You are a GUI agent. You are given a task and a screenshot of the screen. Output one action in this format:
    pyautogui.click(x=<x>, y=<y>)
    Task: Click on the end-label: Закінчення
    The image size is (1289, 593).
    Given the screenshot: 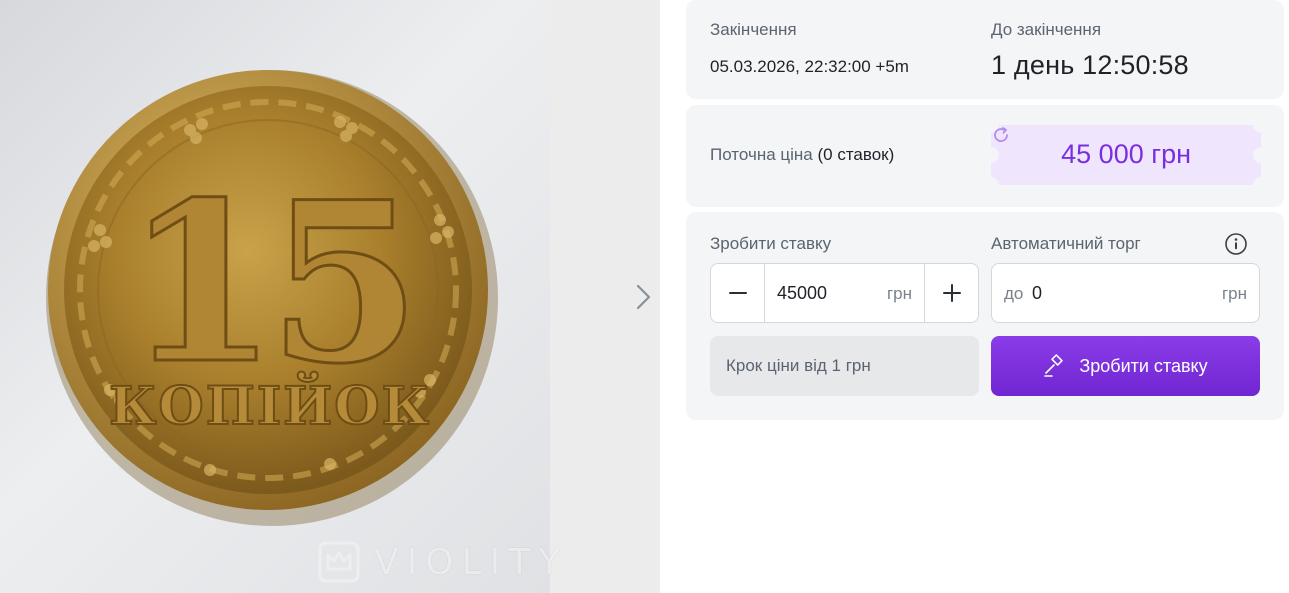 What is the action you would take?
    pyautogui.click(x=753, y=29)
    